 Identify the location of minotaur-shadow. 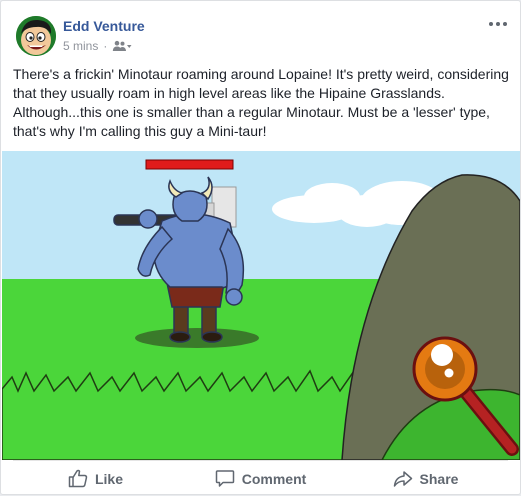
(197, 338).